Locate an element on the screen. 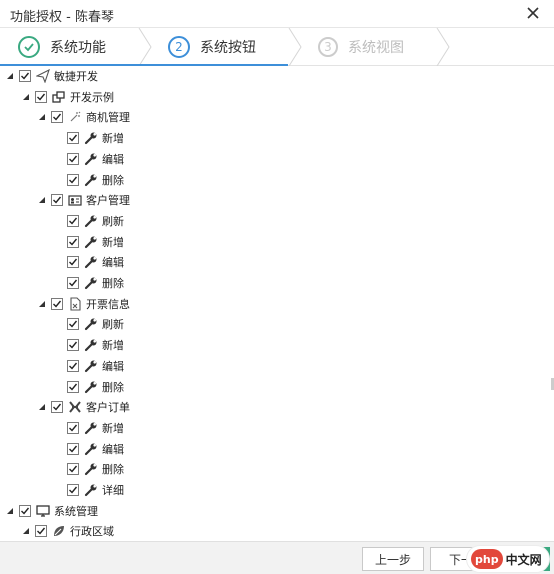 This screenshot has width=554, height=574. previous-step-button: 上一步 is located at coordinates (393, 559).